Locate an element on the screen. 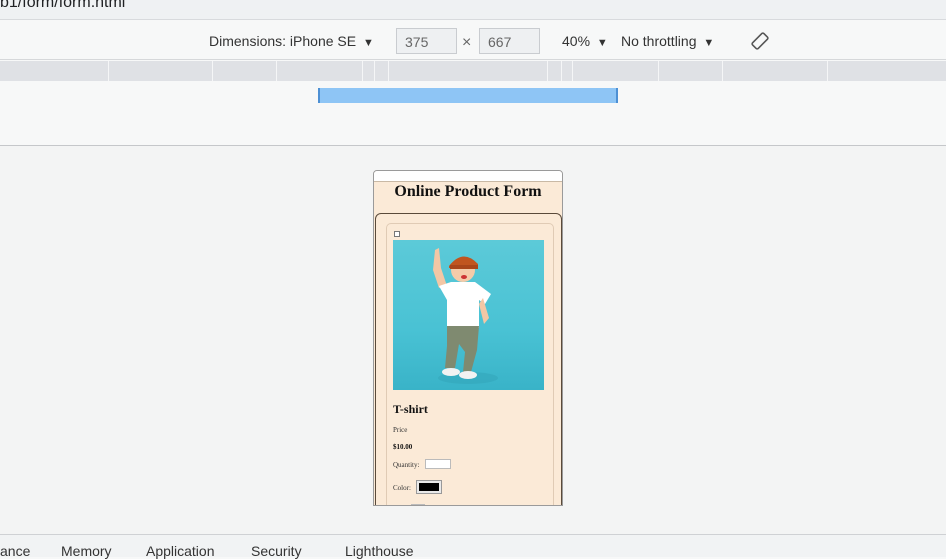 The height and width of the screenshot is (559, 946). dimensions-select: Dimensions: iPhone SE ▼ is located at coordinates (291, 41).